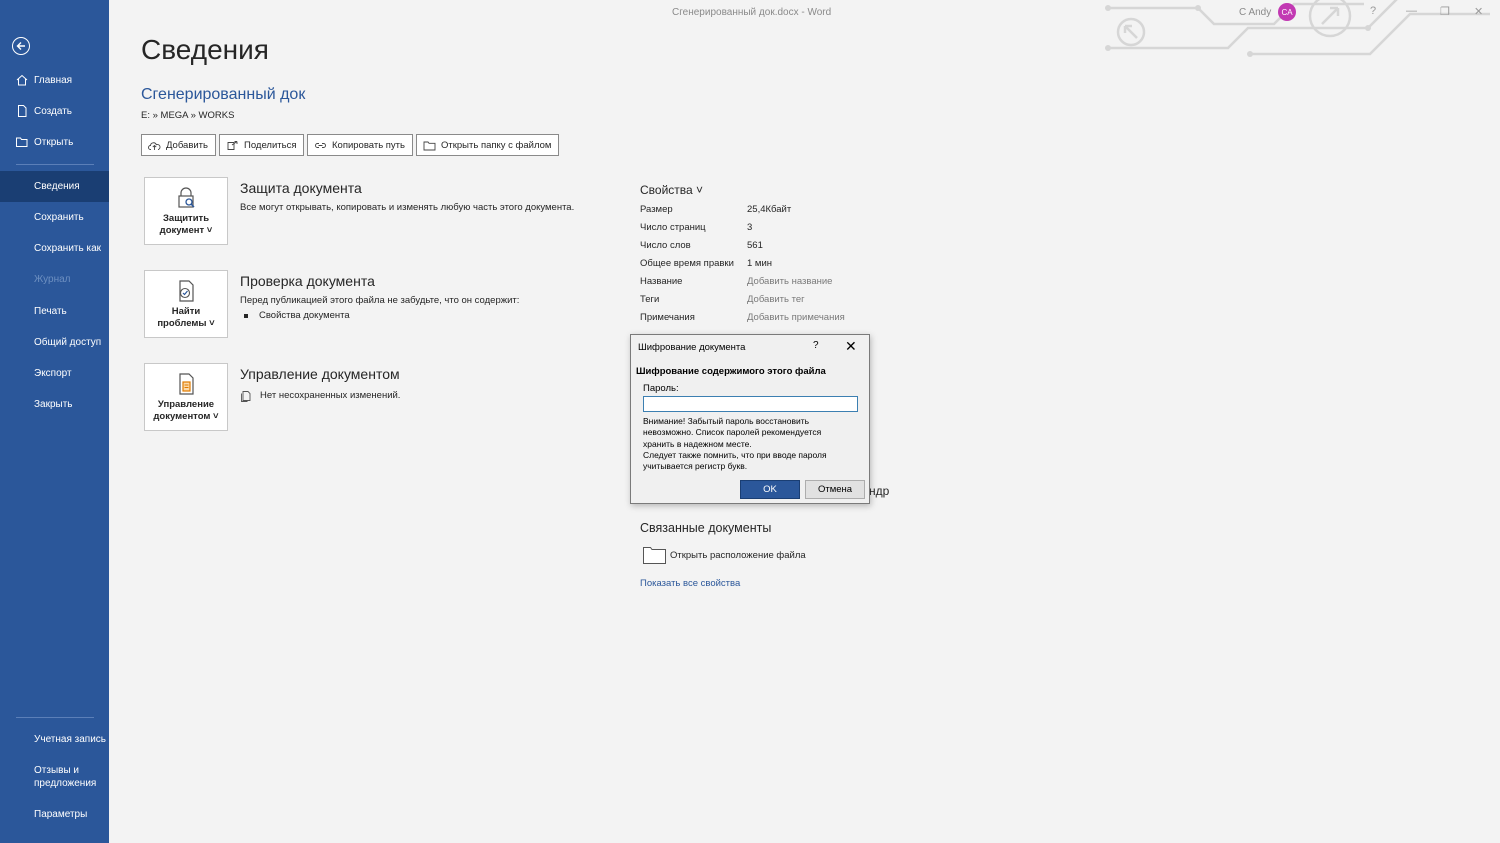 The image size is (1500, 843). I want to click on help-icon: ?, so click(1373, 11).